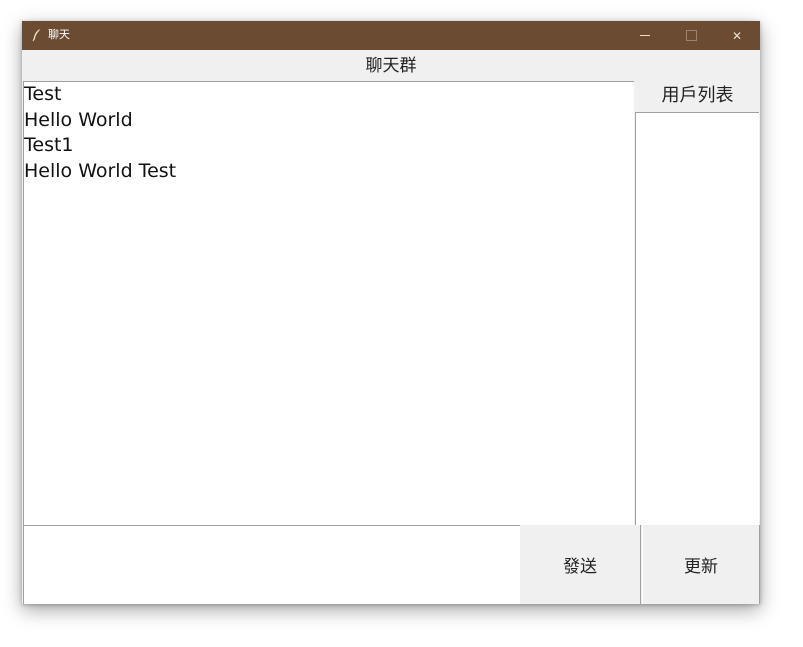 Image resolution: width=803 pixels, height=647 pixels. Describe the element at coordinates (697, 95) in the screenshot. I see `user-list-header: 用戶列表` at that location.